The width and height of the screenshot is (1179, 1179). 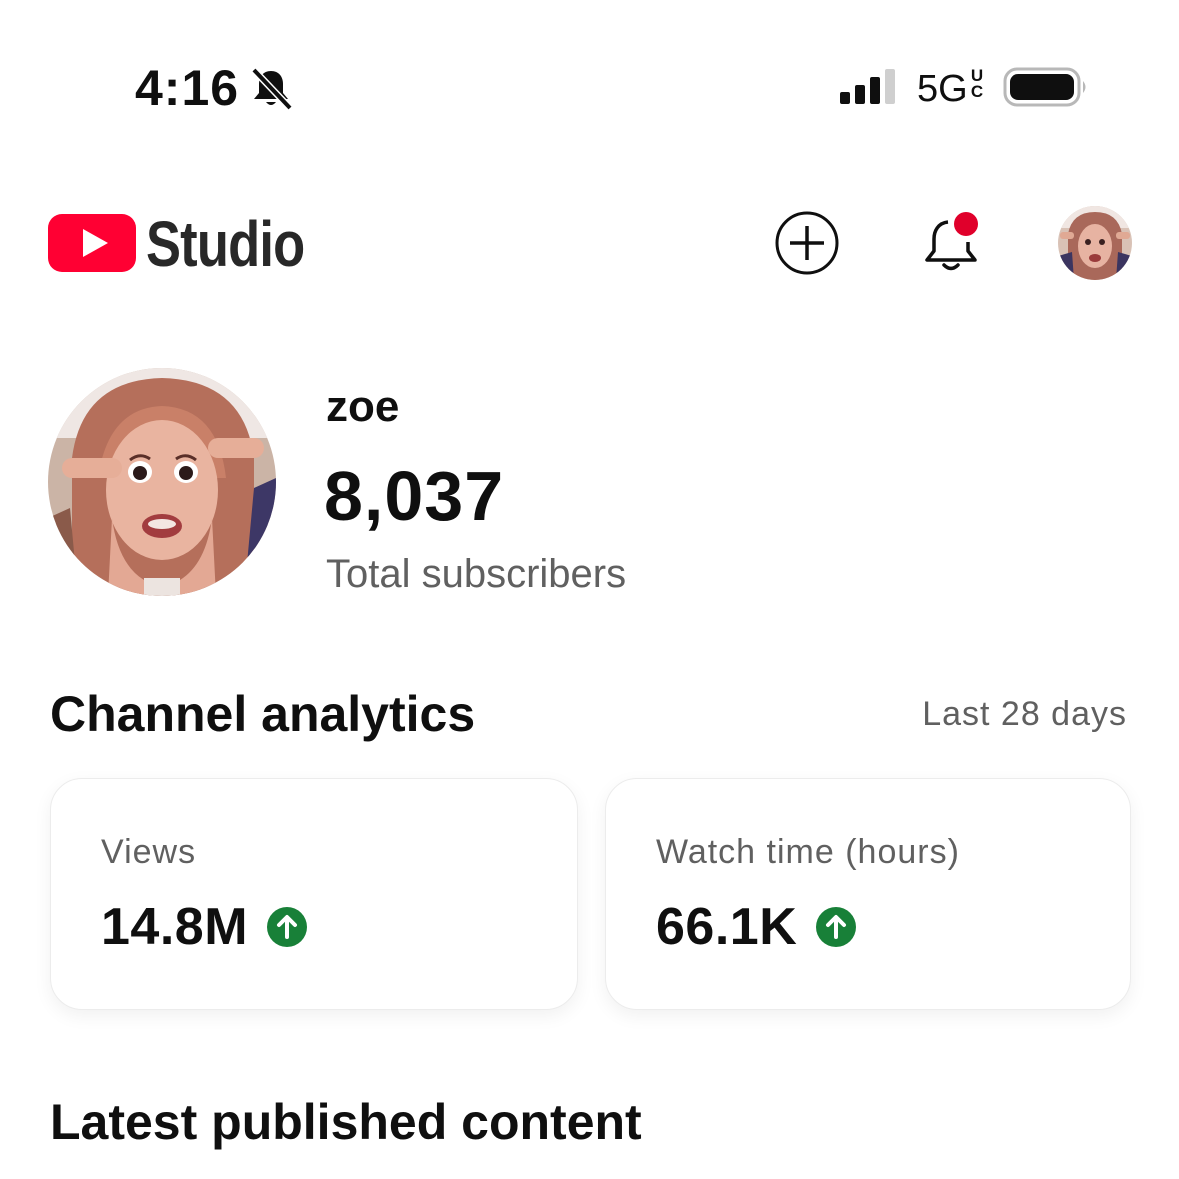 I want to click on metric-value: 14.8M, so click(x=175, y=927).